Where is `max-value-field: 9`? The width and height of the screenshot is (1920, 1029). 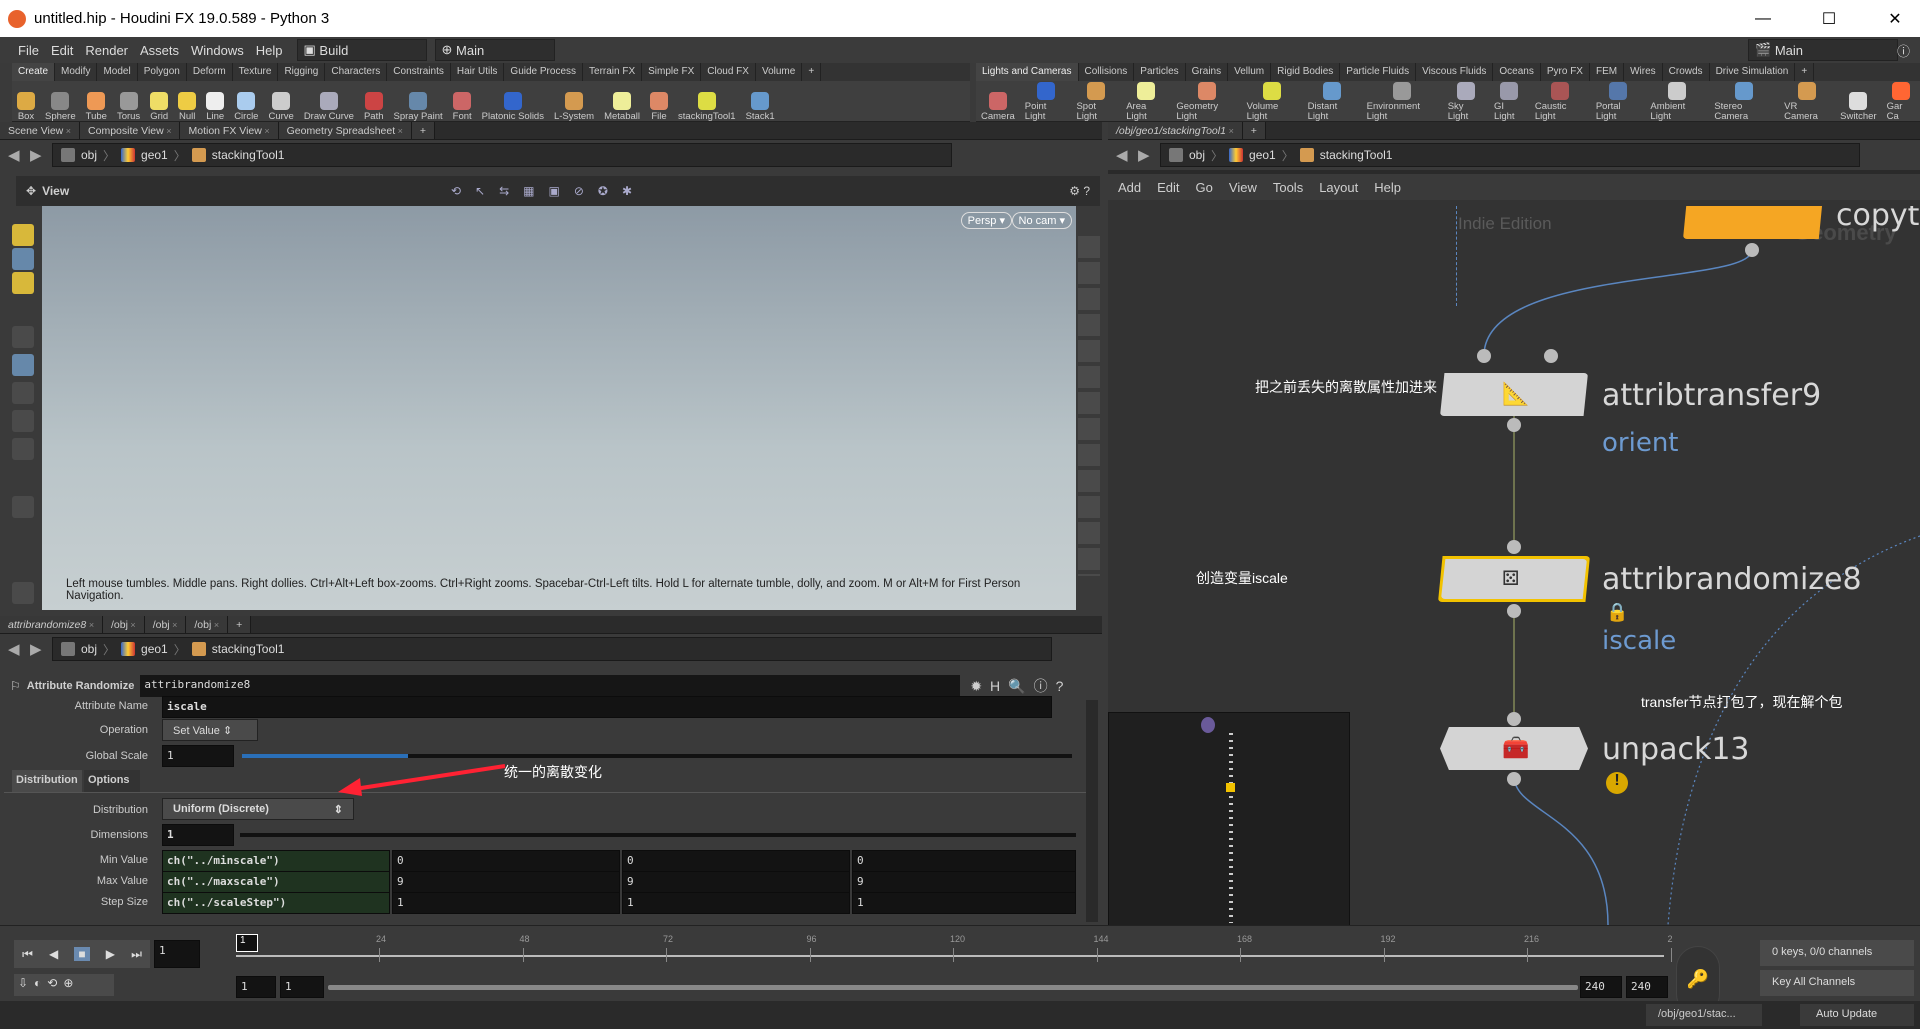
max-value-field: 9 is located at coordinates (736, 882).